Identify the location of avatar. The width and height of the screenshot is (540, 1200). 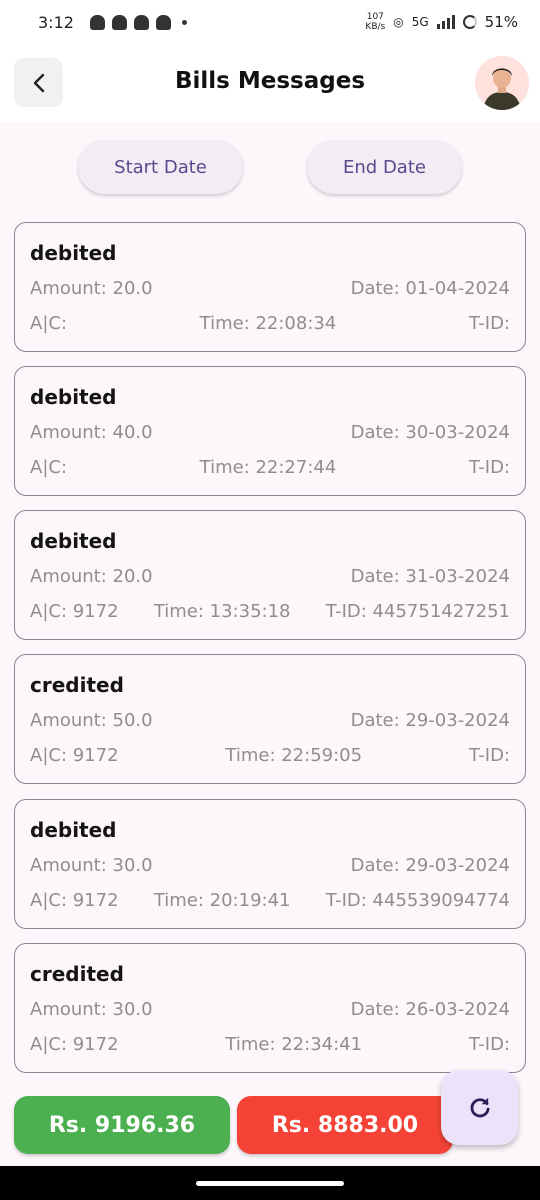
(502, 83).